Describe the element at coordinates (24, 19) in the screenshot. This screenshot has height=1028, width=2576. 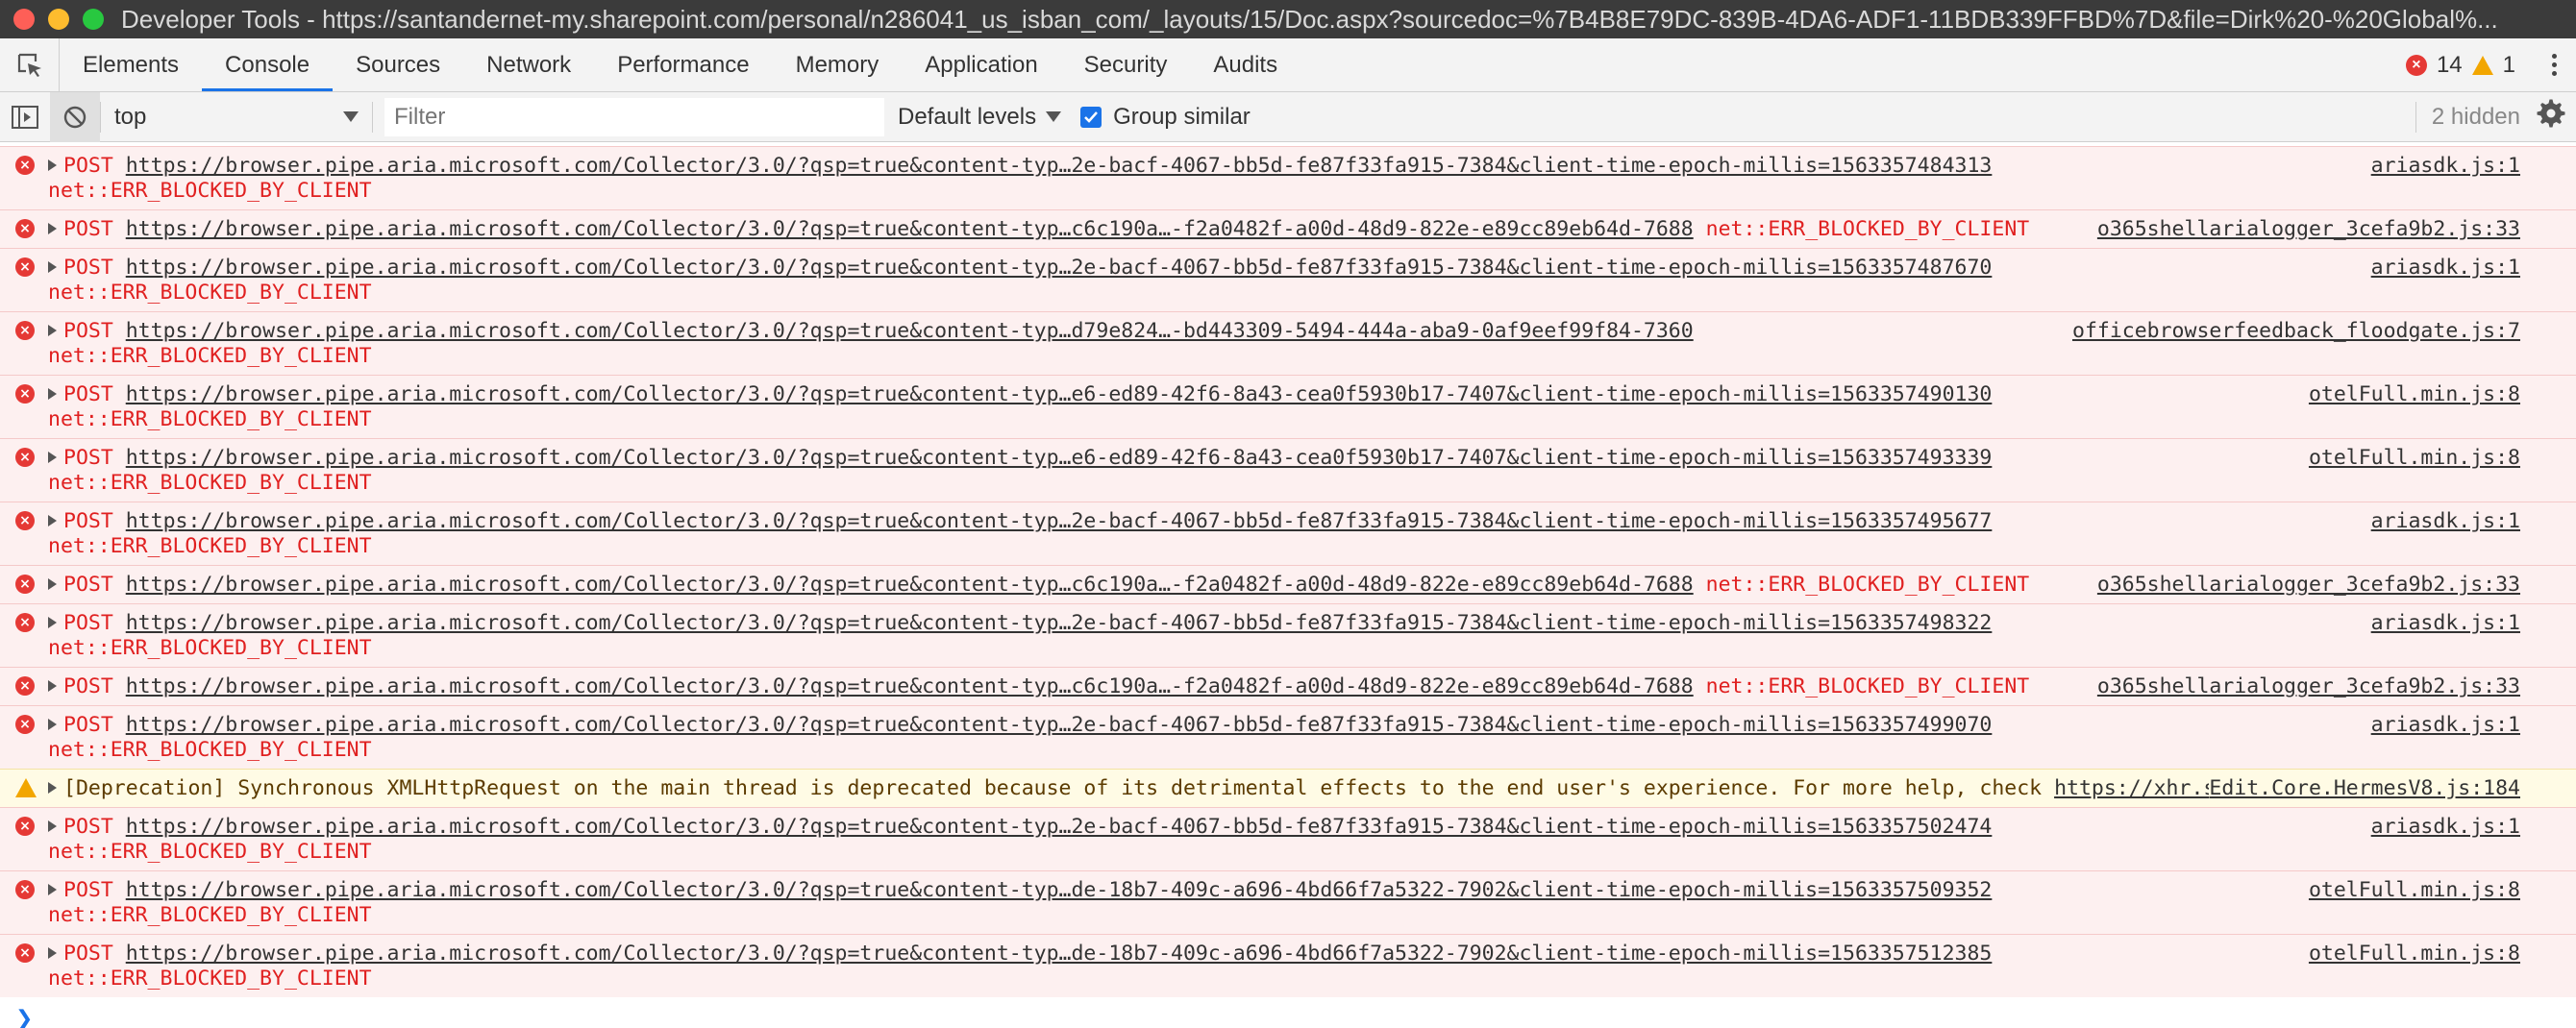
I see `close-window-button` at that location.